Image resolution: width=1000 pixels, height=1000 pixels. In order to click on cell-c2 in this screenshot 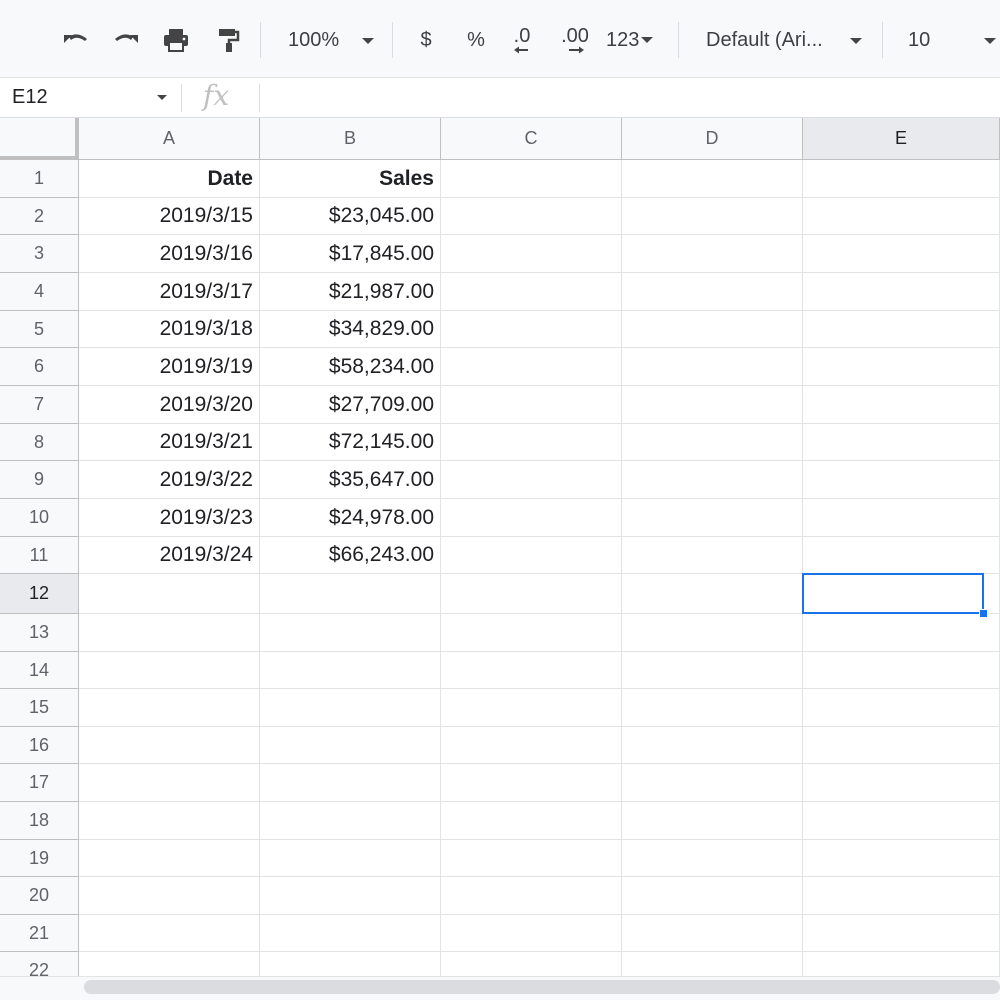, I will do `click(531, 216)`.